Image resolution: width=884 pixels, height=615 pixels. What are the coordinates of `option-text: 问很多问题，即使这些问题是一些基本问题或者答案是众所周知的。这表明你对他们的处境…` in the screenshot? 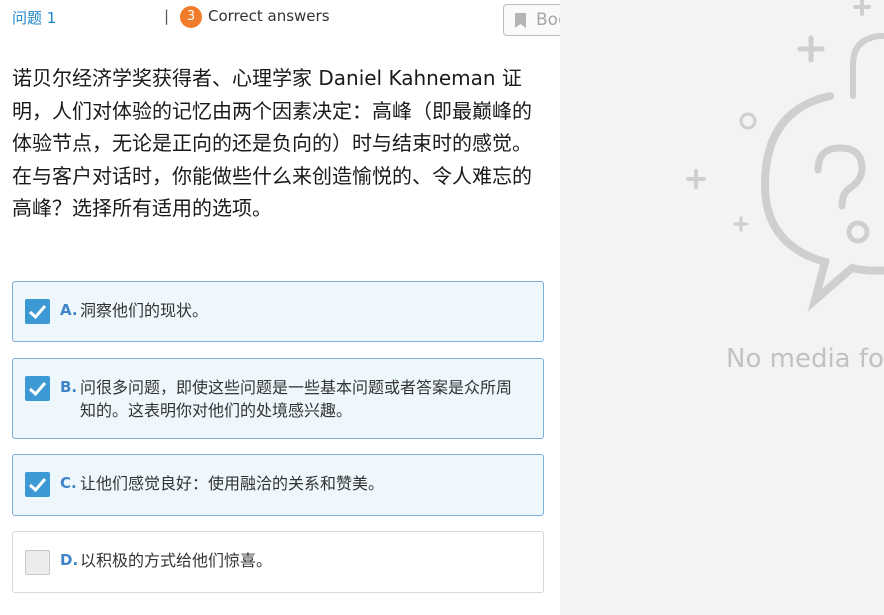 It's located at (296, 399).